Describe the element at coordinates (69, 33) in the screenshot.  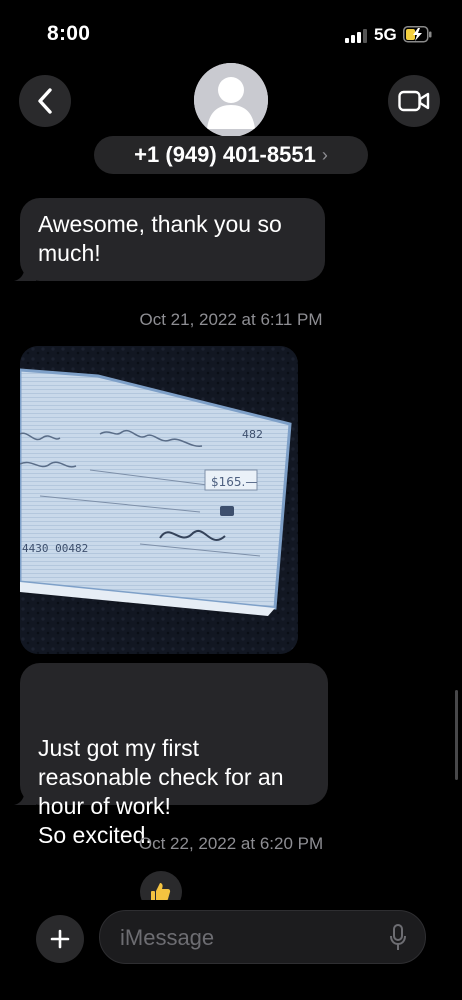
I see `status-time: 8:00` at that location.